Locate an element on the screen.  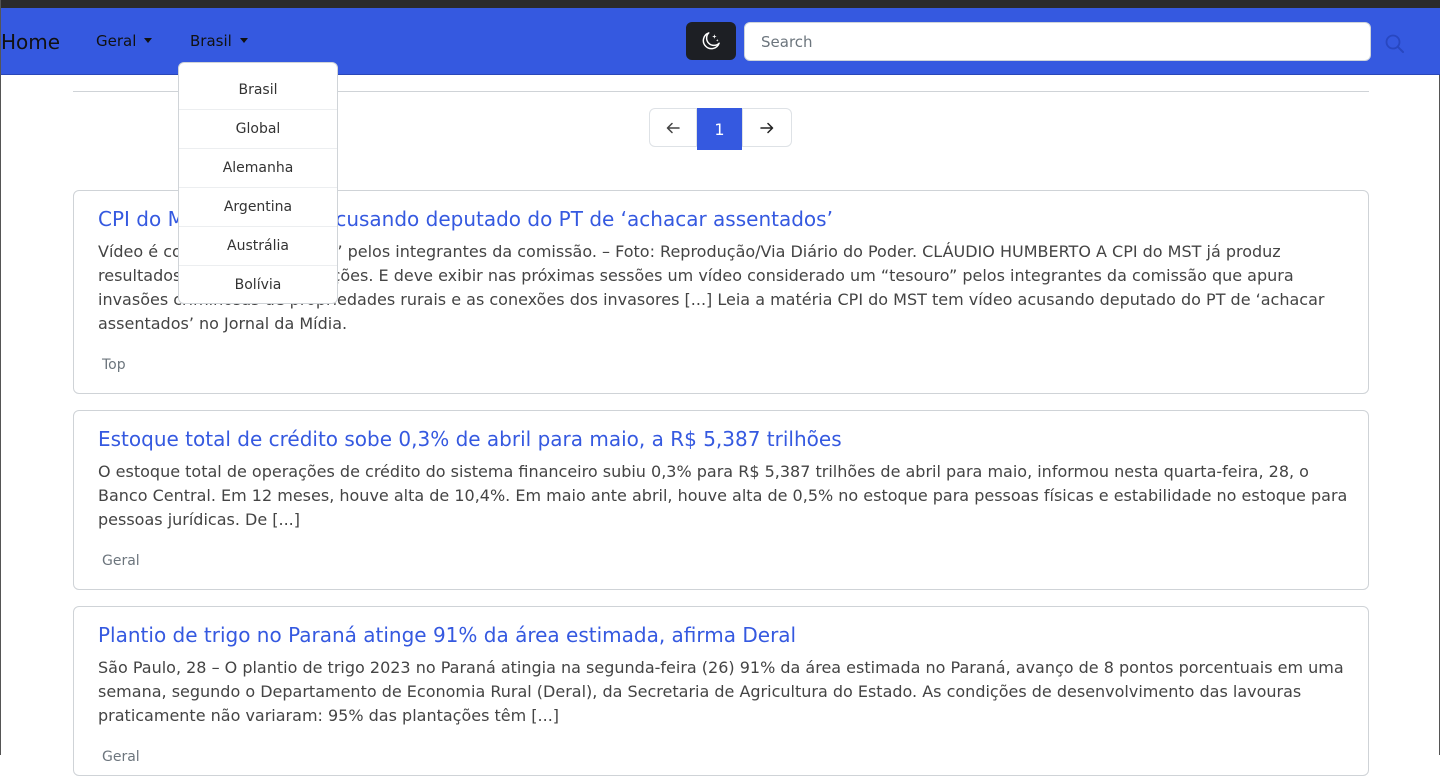
nav-dropdown-geral: Geral is located at coordinates (124, 41).